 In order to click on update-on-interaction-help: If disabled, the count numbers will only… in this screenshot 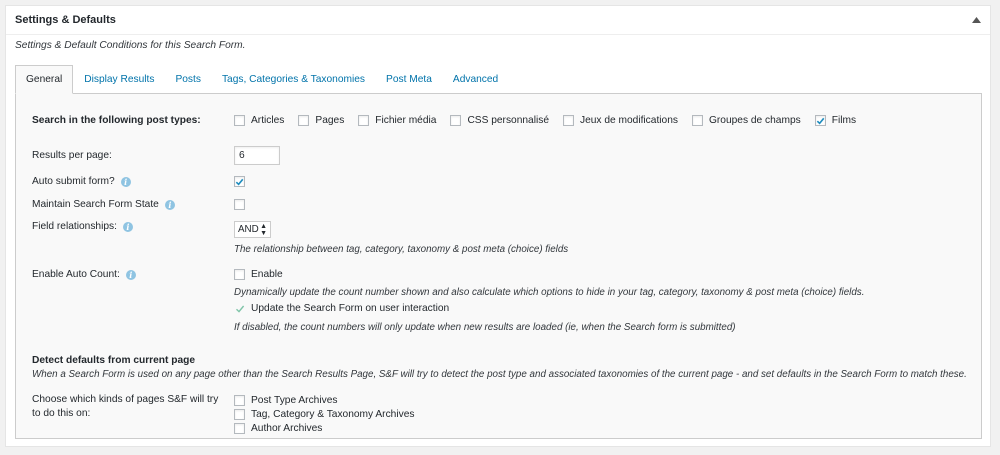, I will do `click(485, 327)`.